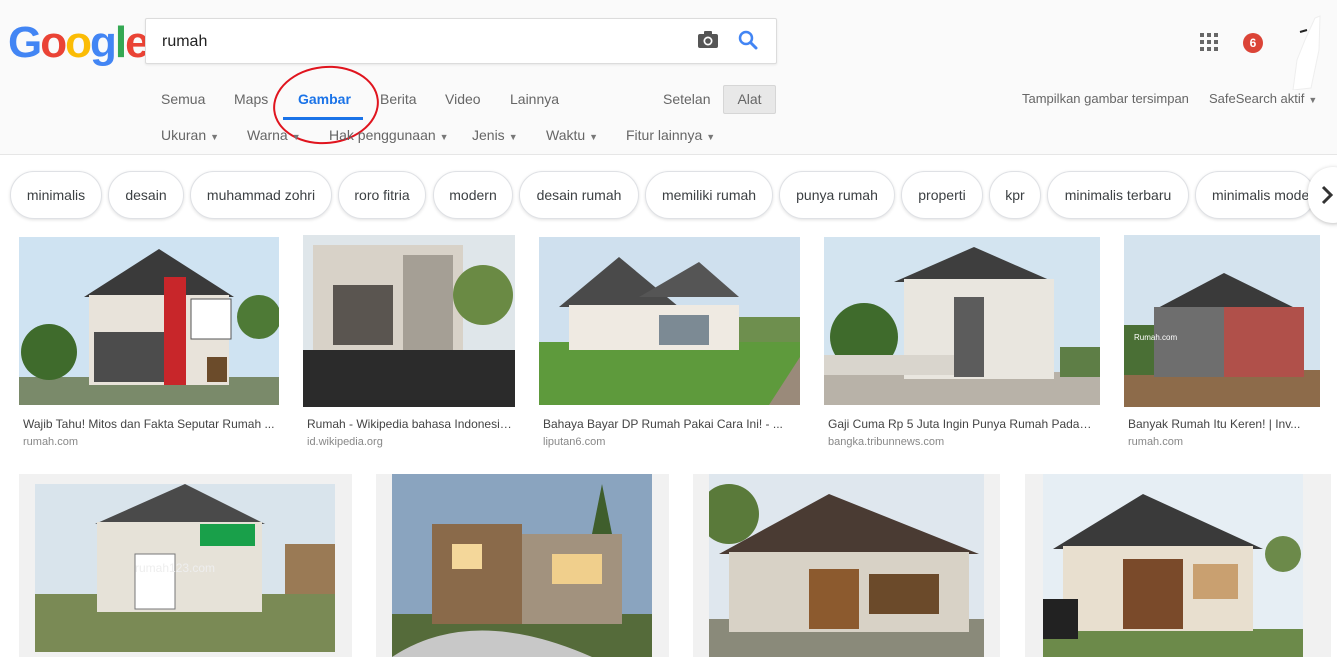 This screenshot has height=657, width=1337. I want to click on chip: minimalis, so click(56, 195).